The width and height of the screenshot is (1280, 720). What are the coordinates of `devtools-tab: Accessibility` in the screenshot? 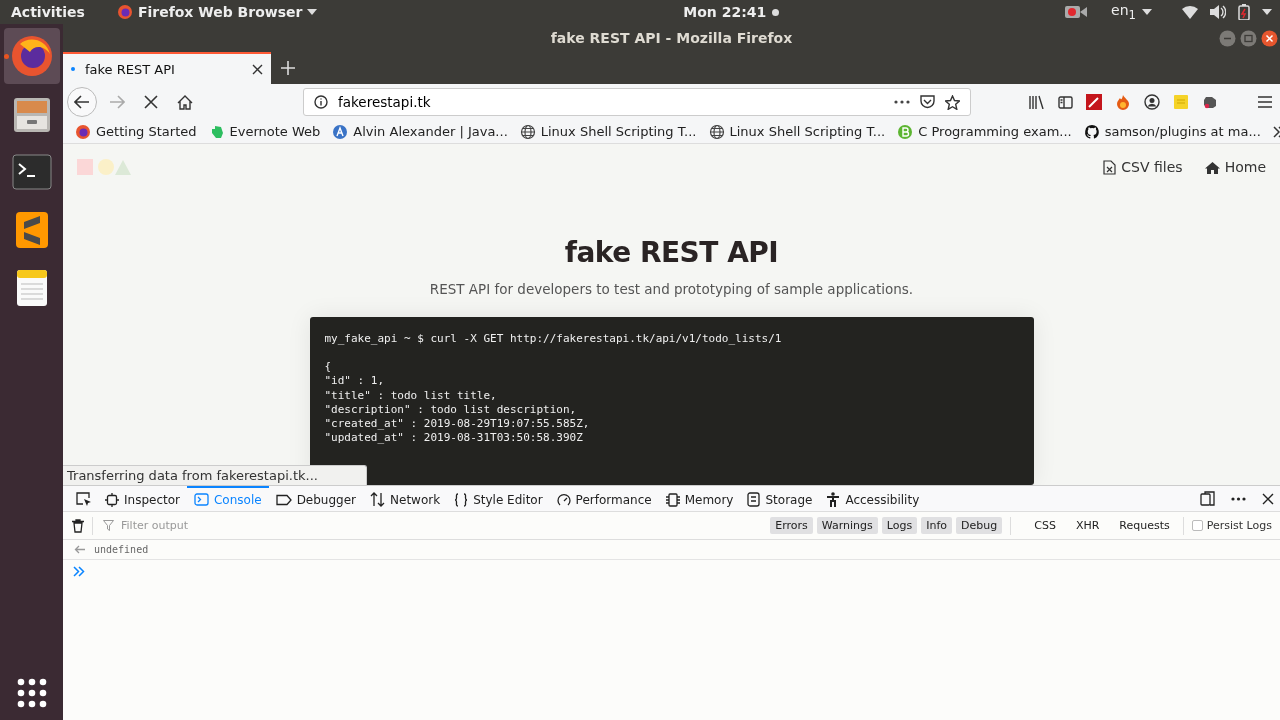 It's located at (873, 498).